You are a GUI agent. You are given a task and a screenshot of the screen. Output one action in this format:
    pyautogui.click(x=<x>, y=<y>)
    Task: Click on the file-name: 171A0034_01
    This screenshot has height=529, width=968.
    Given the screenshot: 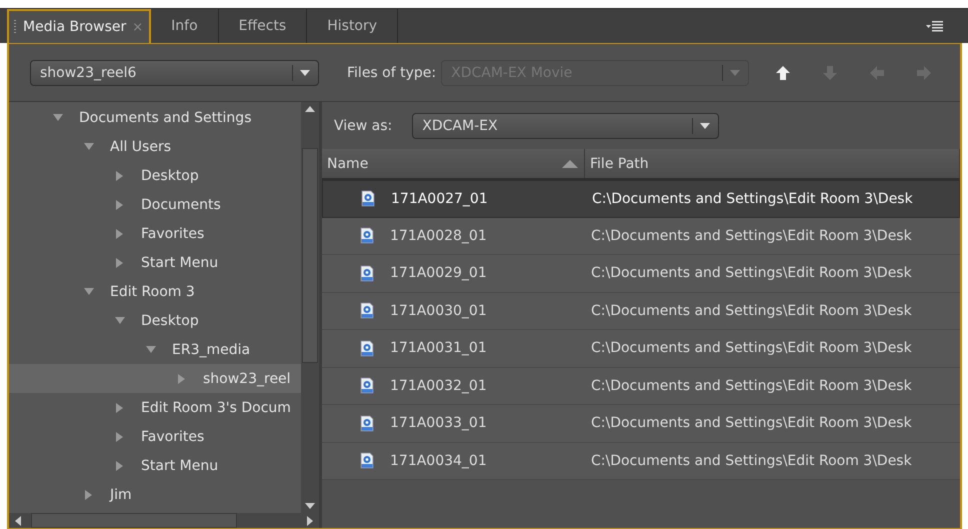 What is the action you would take?
    pyautogui.click(x=438, y=460)
    